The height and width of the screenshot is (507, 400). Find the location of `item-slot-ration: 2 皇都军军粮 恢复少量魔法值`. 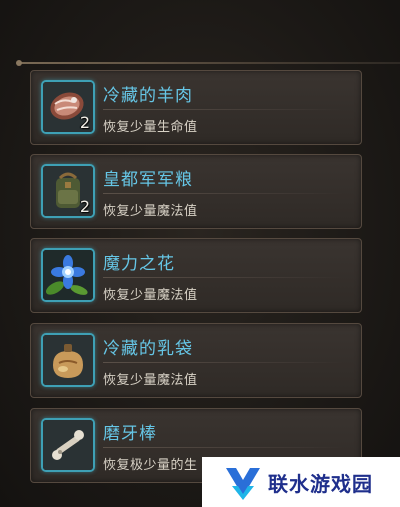

item-slot-ration: 2 皇都军军粮 恢复少量魔法值 is located at coordinates (196, 191).